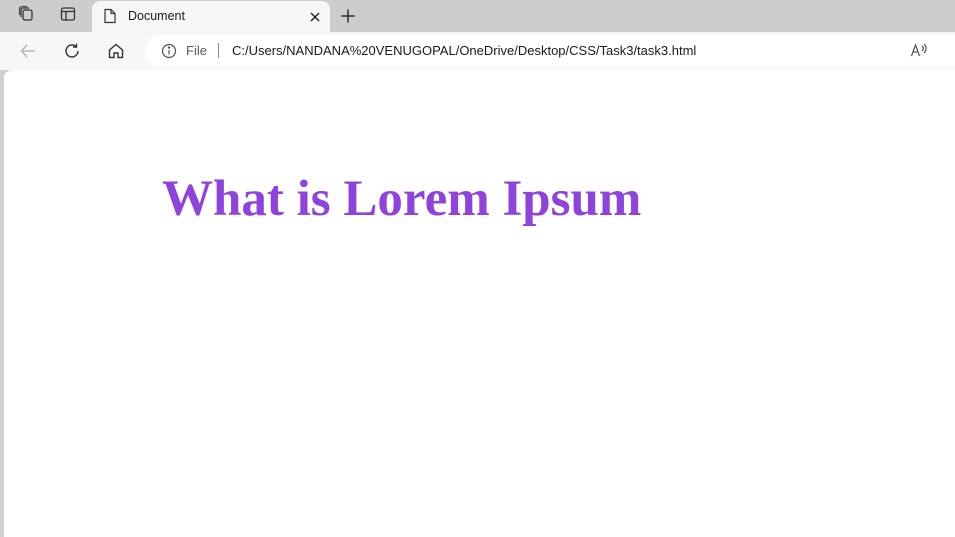 The image size is (955, 537). I want to click on info-icon, so click(169, 51).